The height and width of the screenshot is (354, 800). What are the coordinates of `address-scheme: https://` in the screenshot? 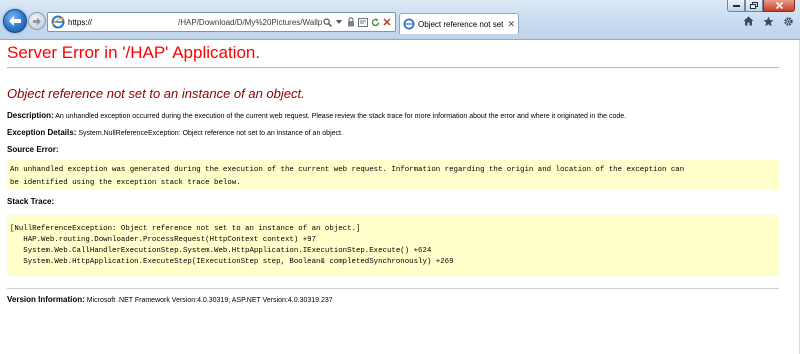 It's located at (80, 22).